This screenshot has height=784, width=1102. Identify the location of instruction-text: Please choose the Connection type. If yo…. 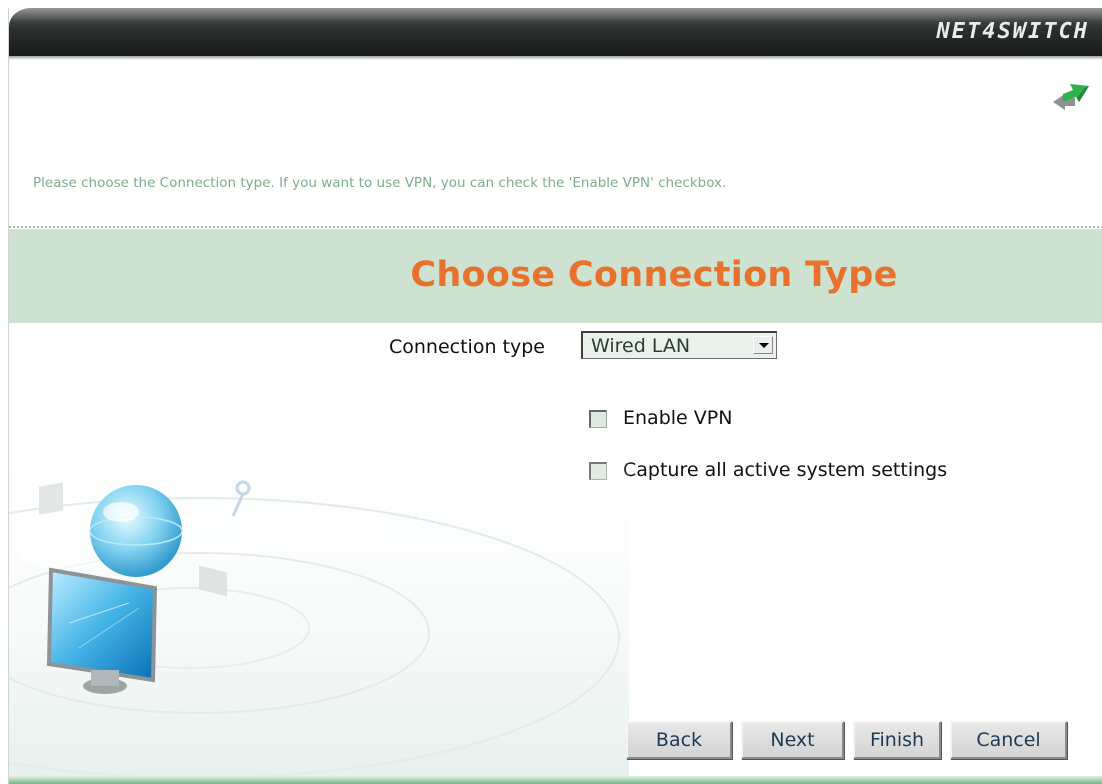
(380, 183).